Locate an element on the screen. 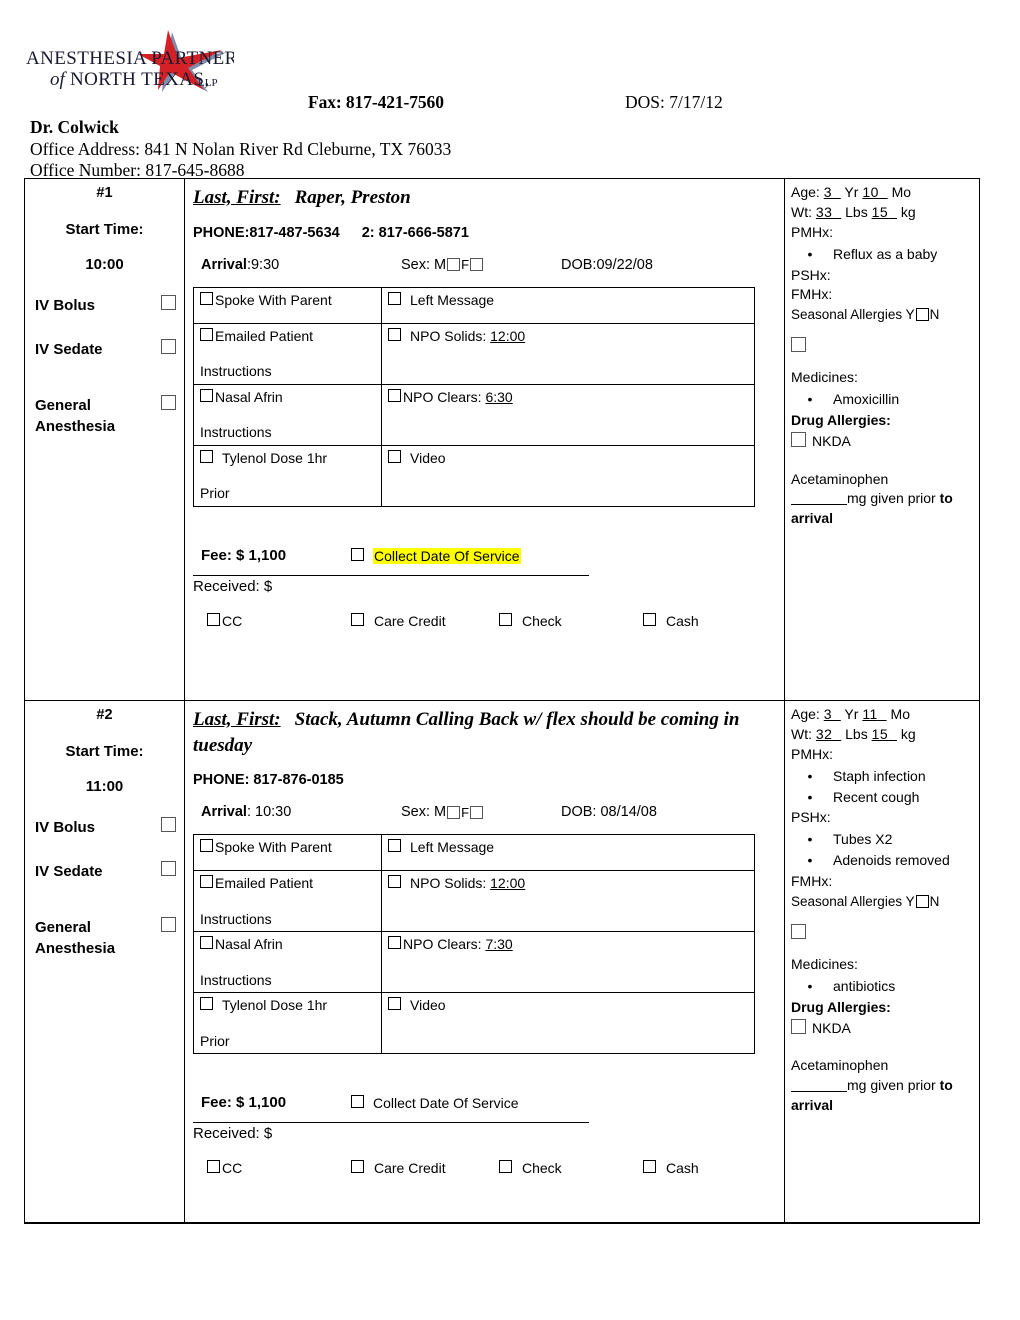 This screenshot has height=1320, width=1020. npo-clears-option: NPO Clears: 7:30 is located at coordinates (568, 945).